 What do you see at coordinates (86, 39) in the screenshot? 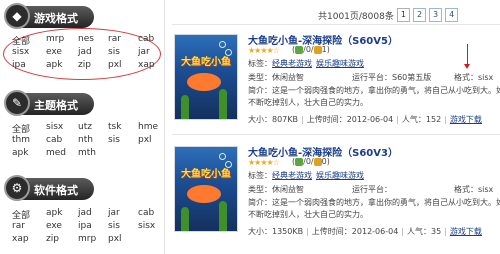
I see `format-link: nes` at bounding box center [86, 39].